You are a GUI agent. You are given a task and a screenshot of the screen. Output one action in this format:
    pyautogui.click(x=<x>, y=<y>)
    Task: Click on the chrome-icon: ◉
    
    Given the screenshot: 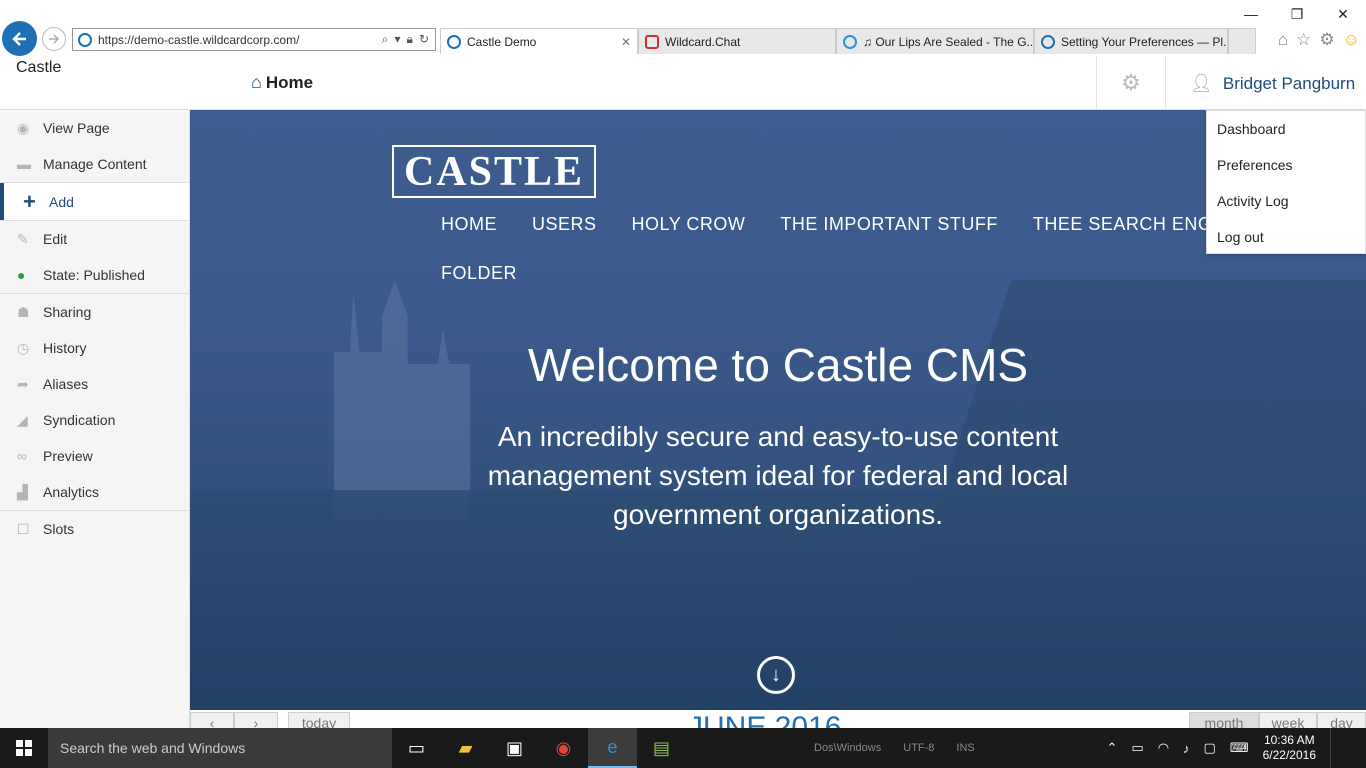 What is the action you would take?
    pyautogui.click(x=563, y=748)
    